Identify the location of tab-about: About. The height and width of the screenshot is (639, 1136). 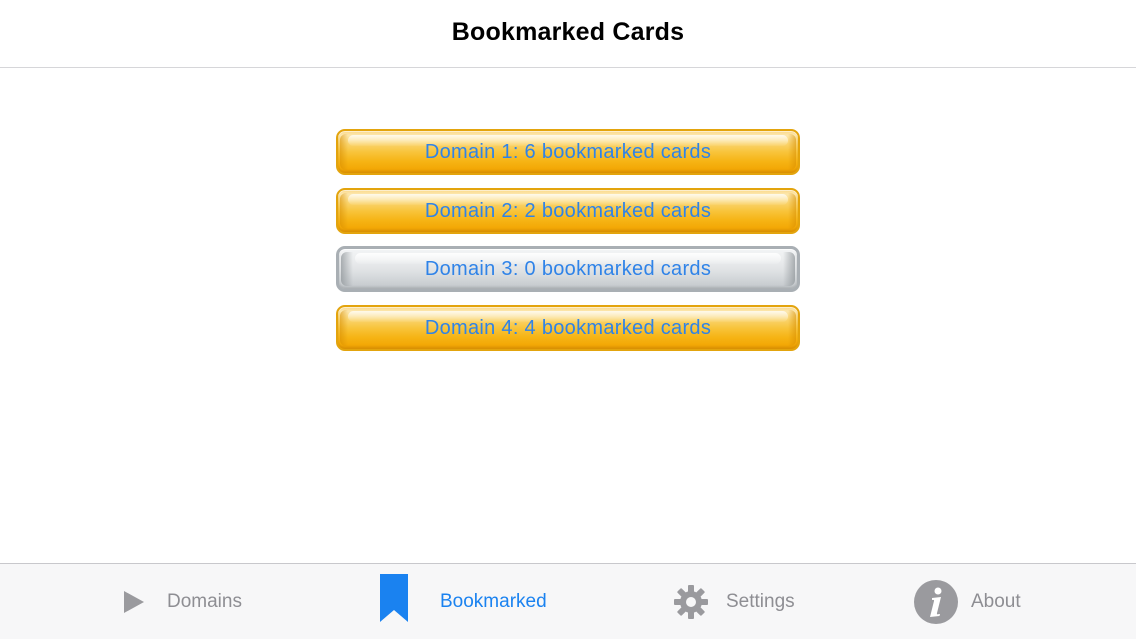
(967, 601).